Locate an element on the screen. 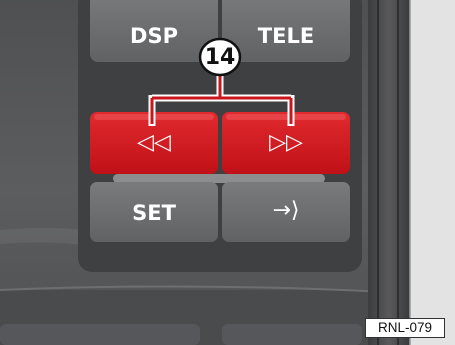  callout-number: 14 is located at coordinates (220, 57).